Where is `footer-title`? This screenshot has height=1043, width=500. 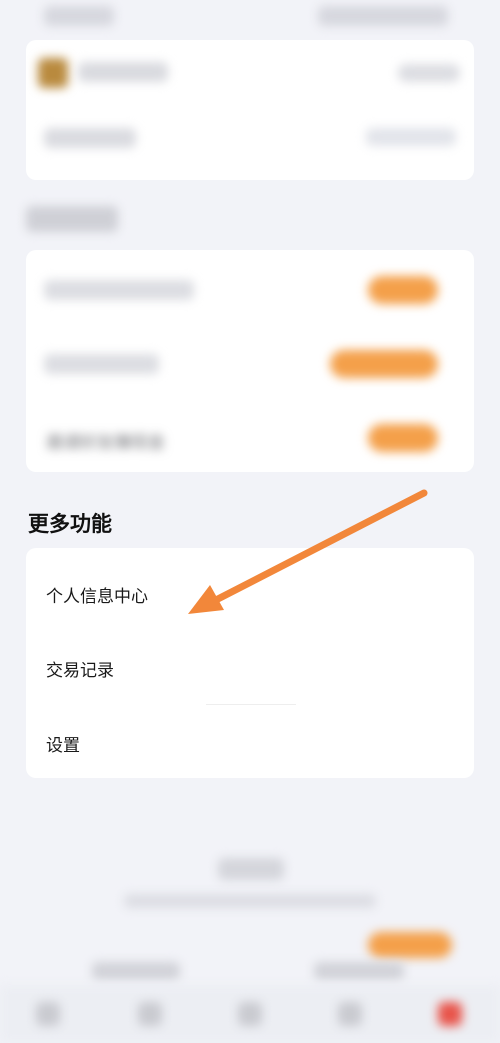
footer-title is located at coordinates (251, 869).